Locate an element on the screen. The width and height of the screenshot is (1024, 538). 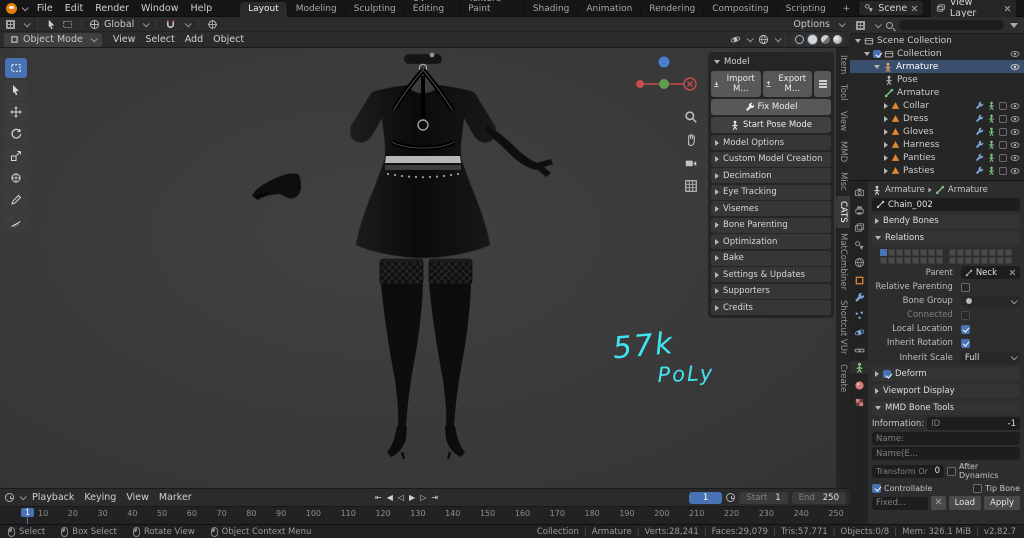
physics-properties-tab is located at coordinates (859, 332).